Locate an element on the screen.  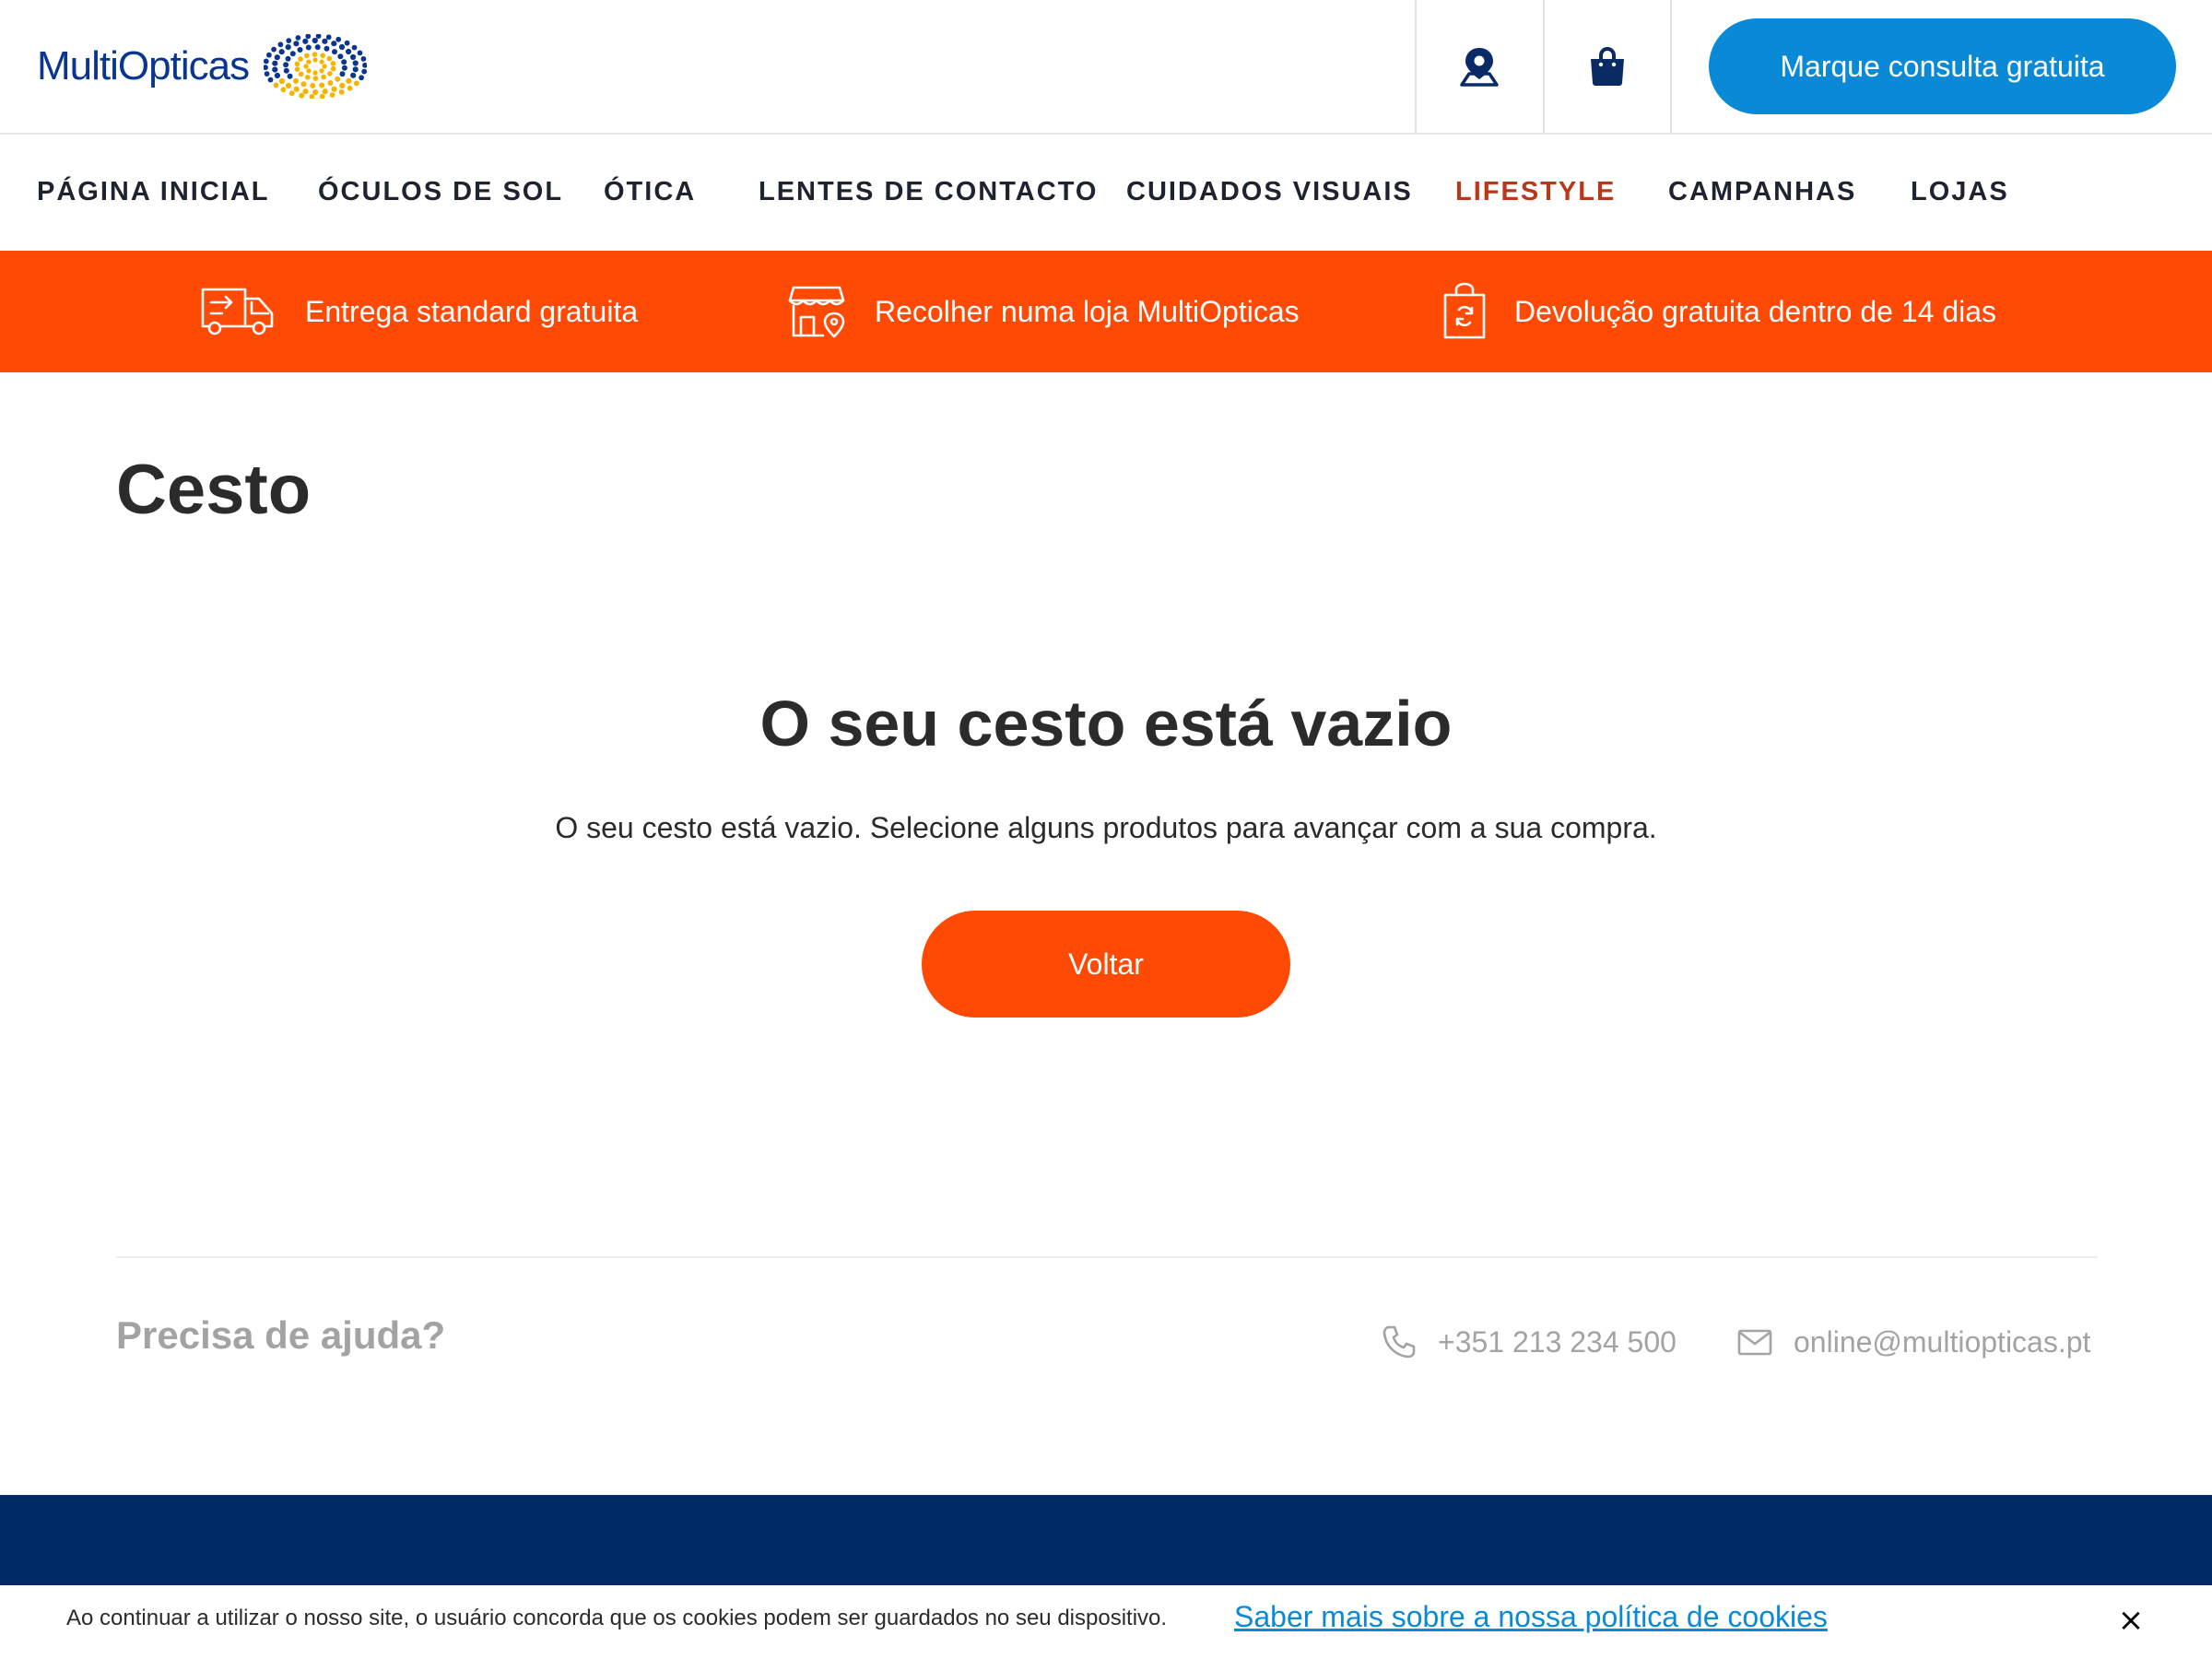
store-pickup-icon is located at coordinates (816, 312).